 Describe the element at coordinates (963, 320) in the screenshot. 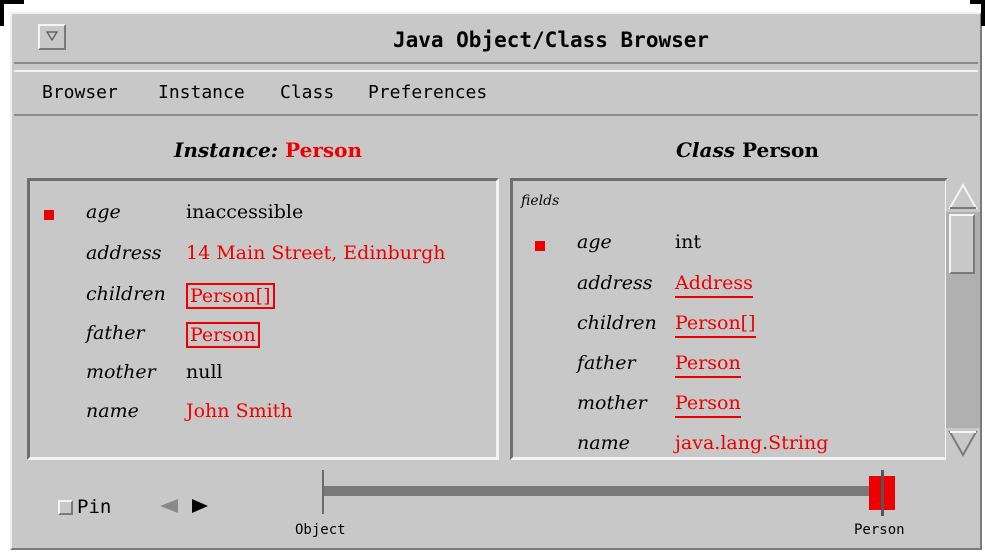

I see `class-panel-scrollbar` at that location.